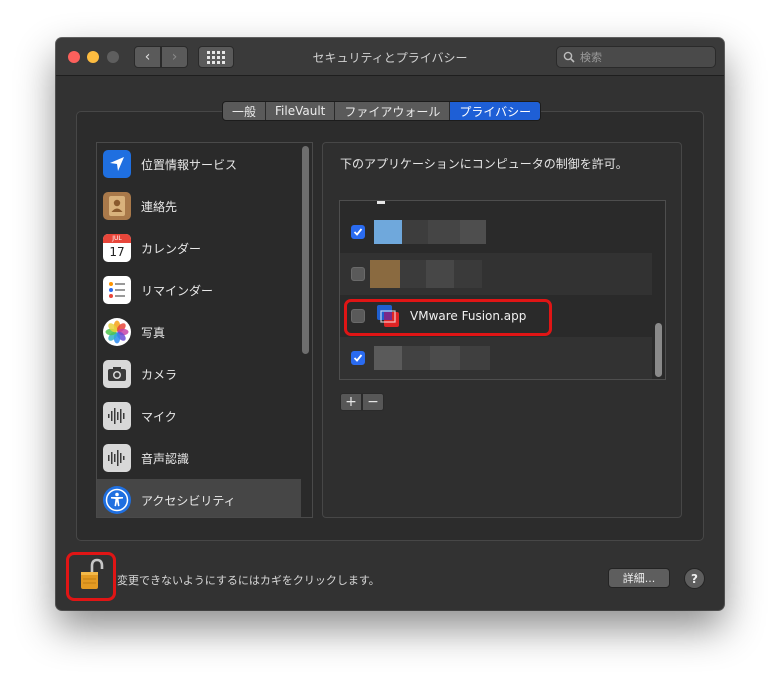 This screenshot has width=780, height=685. Describe the element at coordinates (199, 374) in the screenshot. I see `sidebar-item-camera: カメラ` at that location.